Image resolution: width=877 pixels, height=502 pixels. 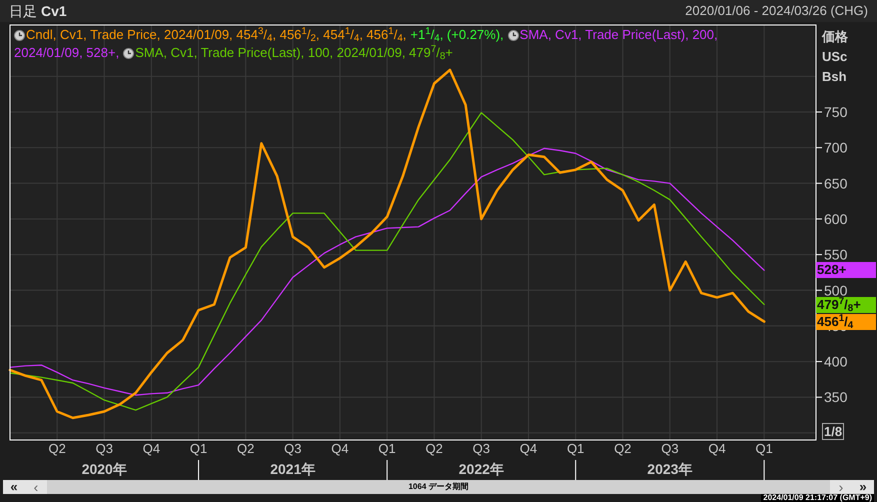 What do you see at coordinates (835, 37) in the screenshot?
I see `axis-unit-label: 価格` at bounding box center [835, 37].